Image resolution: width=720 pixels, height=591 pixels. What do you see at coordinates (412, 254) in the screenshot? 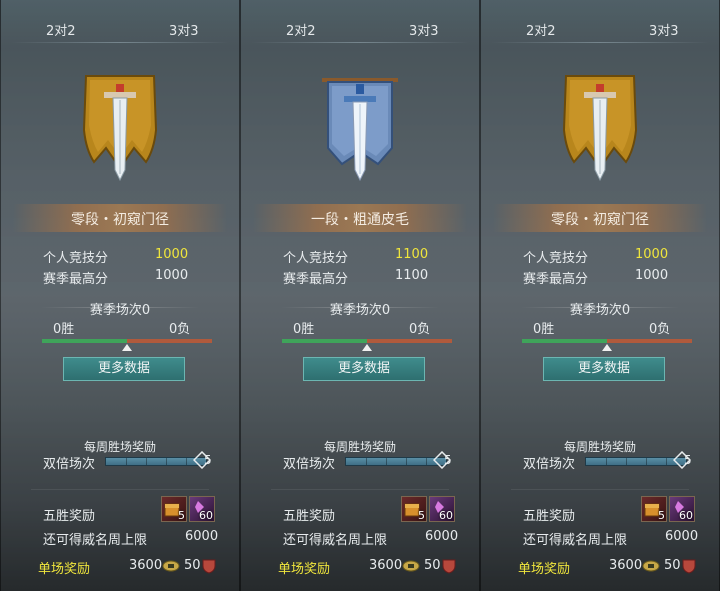
I see `score-value: 1100` at bounding box center [412, 254].